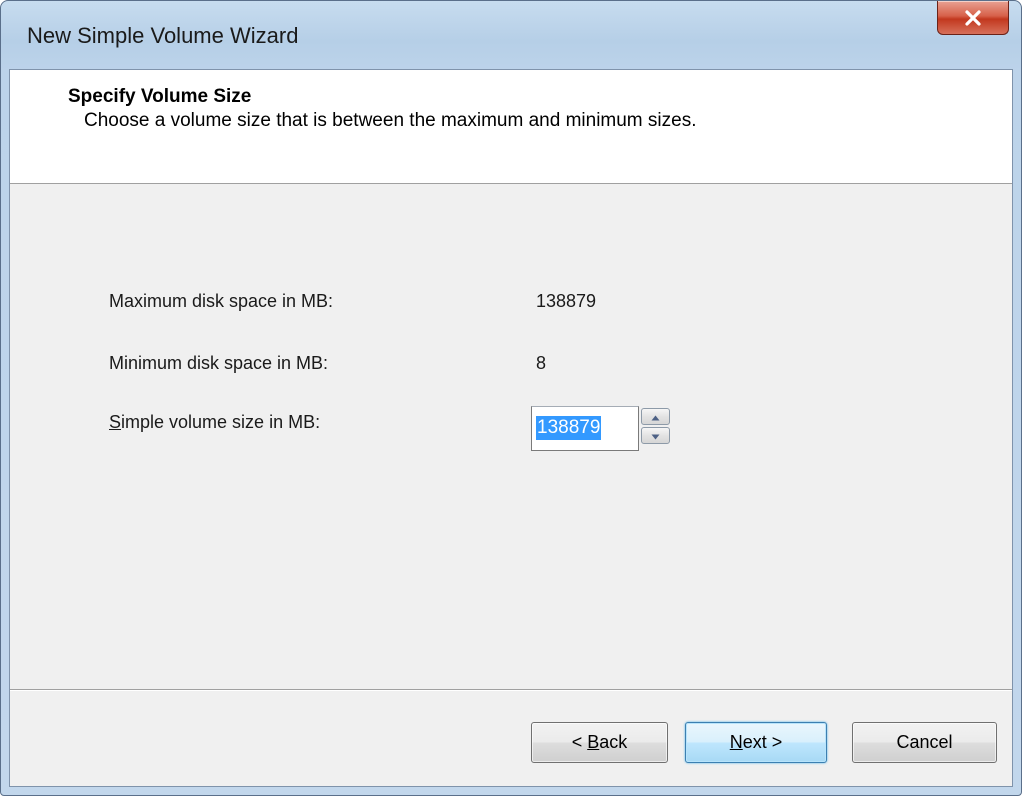  Describe the element at coordinates (160, 96) in the screenshot. I see `page-title: Specify Volume Size` at that location.